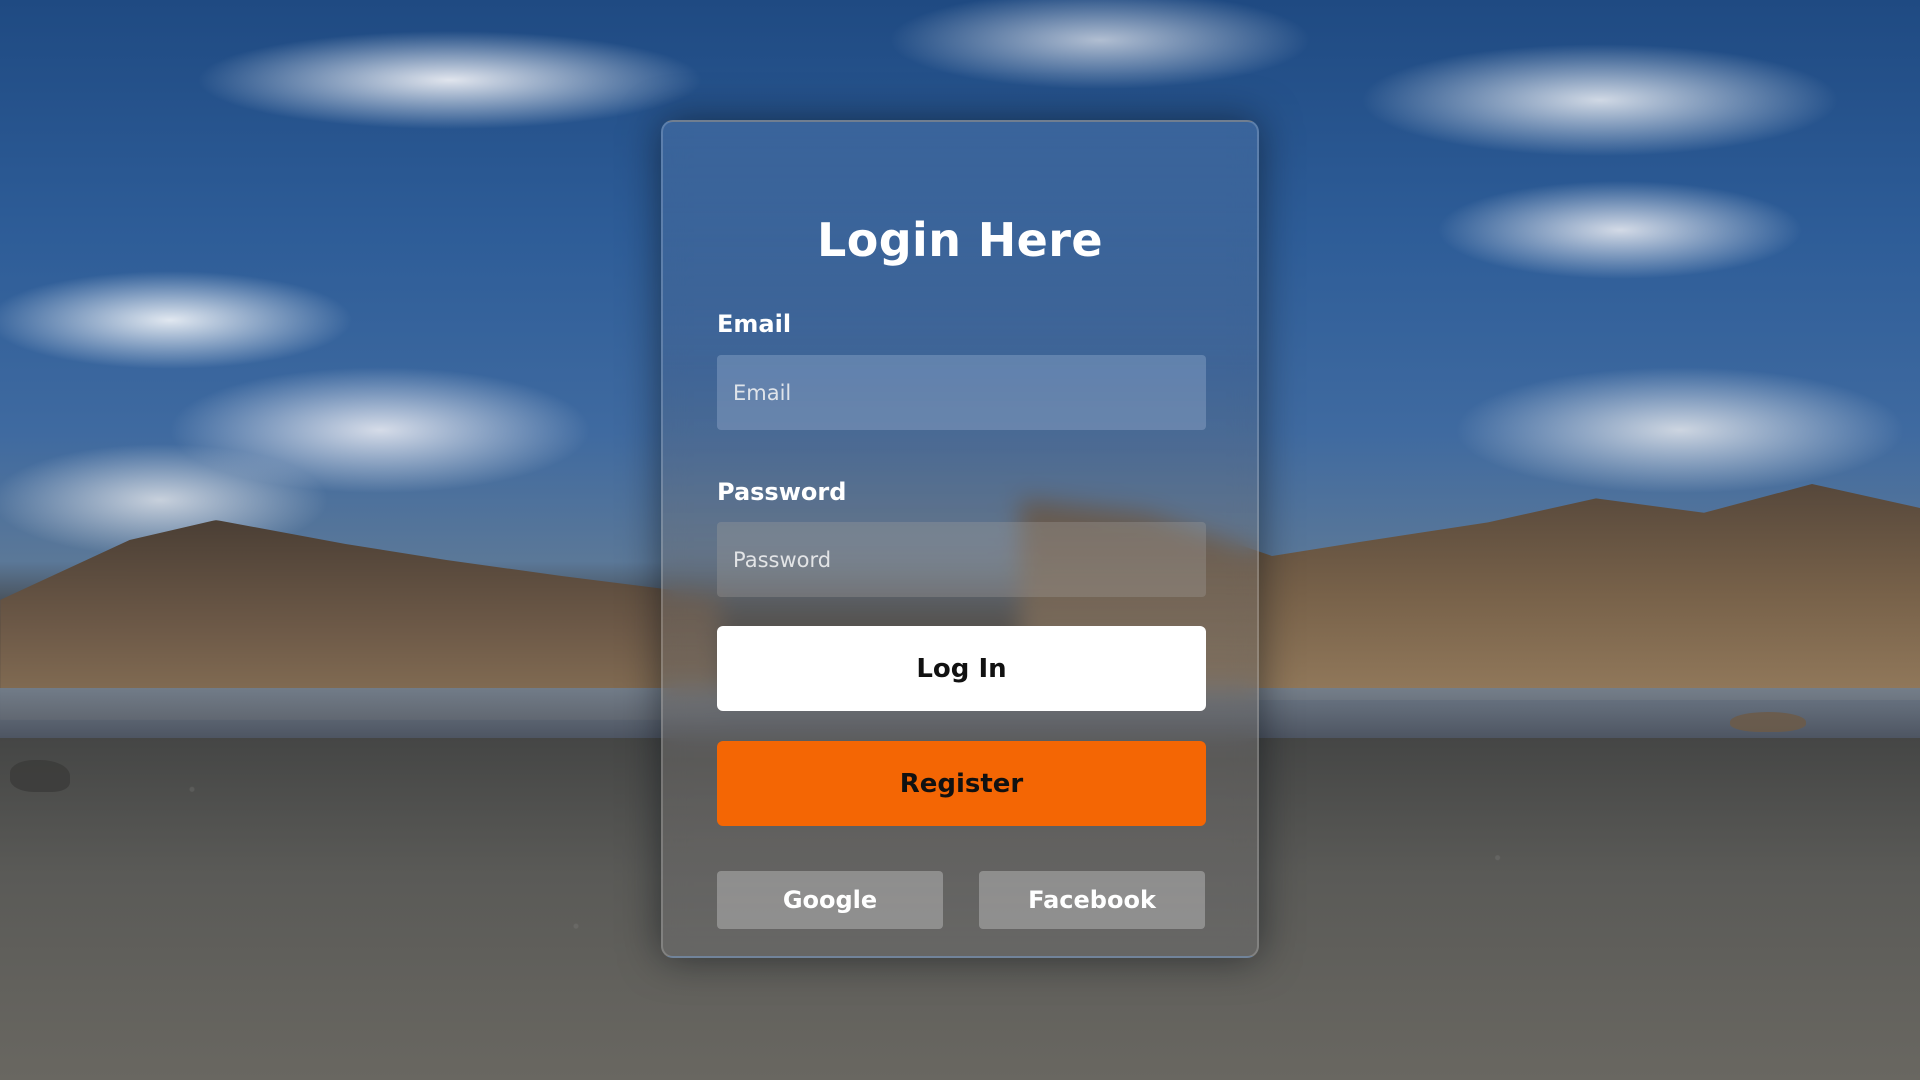 This screenshot has height=1080, width=1920. What do you see at coordinates (961, 392) in the screenshot?
I see `email-field` at bounding box center [961, 392].